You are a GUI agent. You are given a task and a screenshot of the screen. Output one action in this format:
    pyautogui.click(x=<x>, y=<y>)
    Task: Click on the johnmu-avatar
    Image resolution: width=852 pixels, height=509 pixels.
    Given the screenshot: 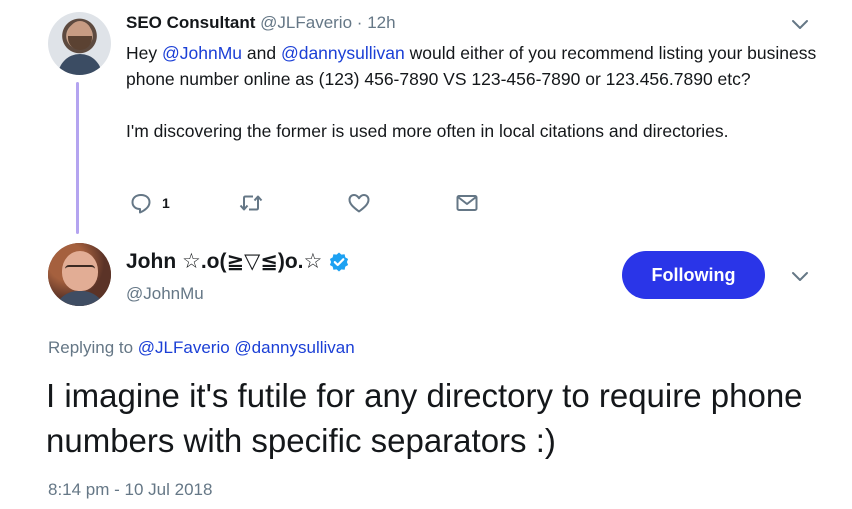 What is the action you would take?
    pyautogui.click(x=79, y=274)
    